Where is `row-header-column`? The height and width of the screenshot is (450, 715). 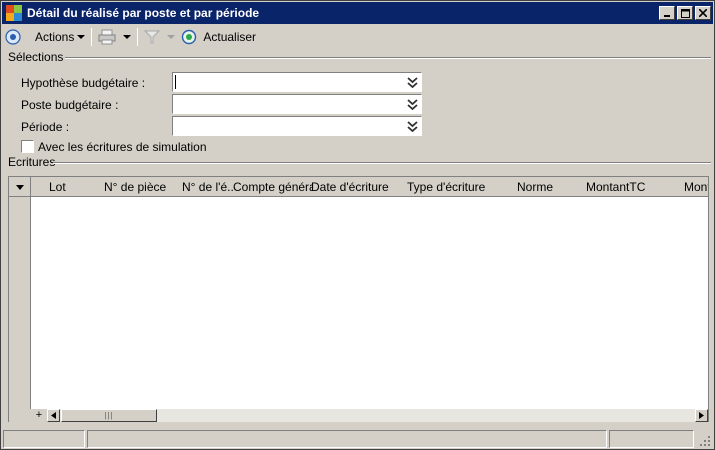 row-header-column is located at coordinates (20, 303).